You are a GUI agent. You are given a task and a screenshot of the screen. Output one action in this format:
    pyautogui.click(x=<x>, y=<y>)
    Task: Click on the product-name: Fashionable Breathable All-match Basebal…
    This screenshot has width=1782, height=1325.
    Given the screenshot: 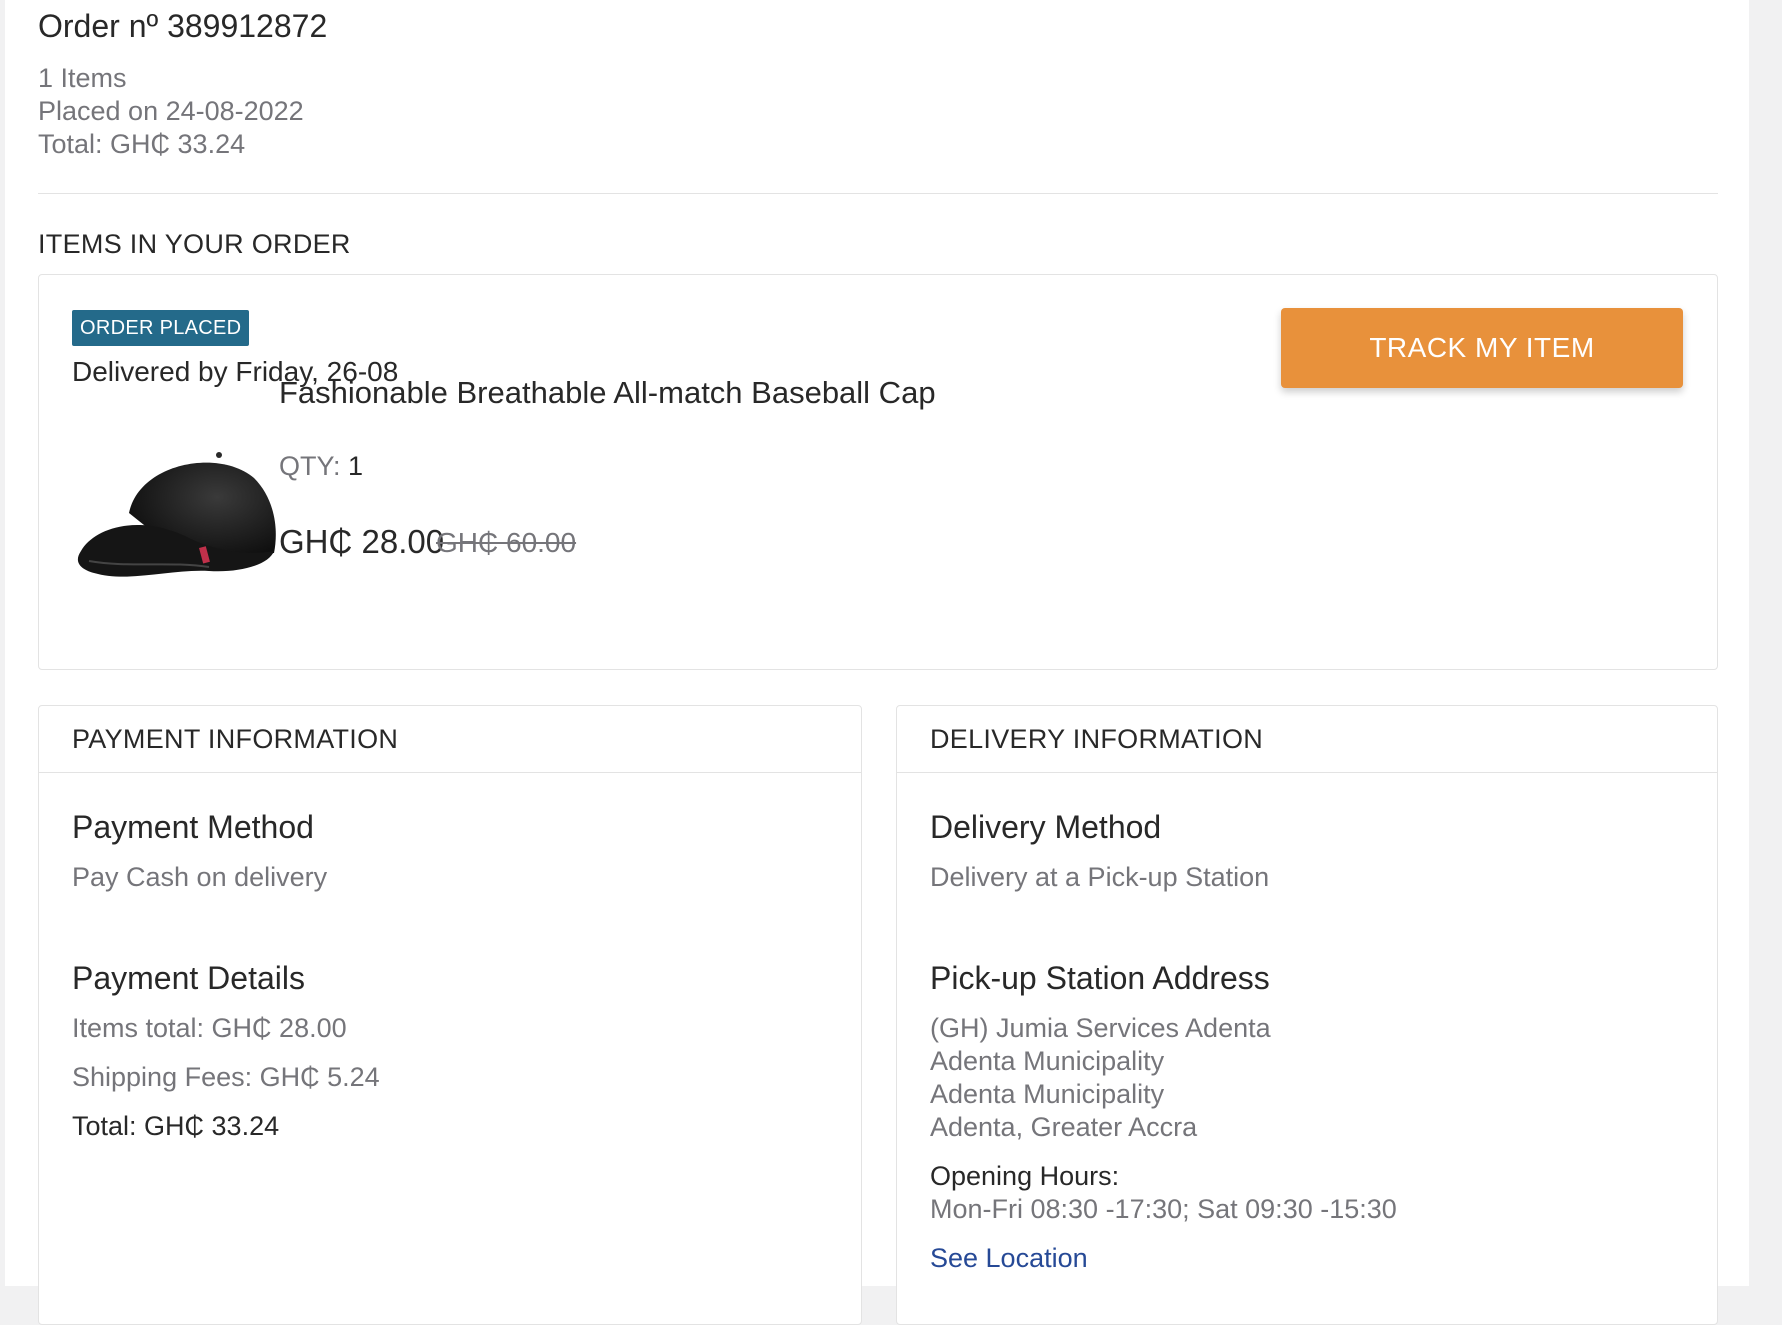 What is the action you would take?
    pyautogui.click(x=607, y=393)
    